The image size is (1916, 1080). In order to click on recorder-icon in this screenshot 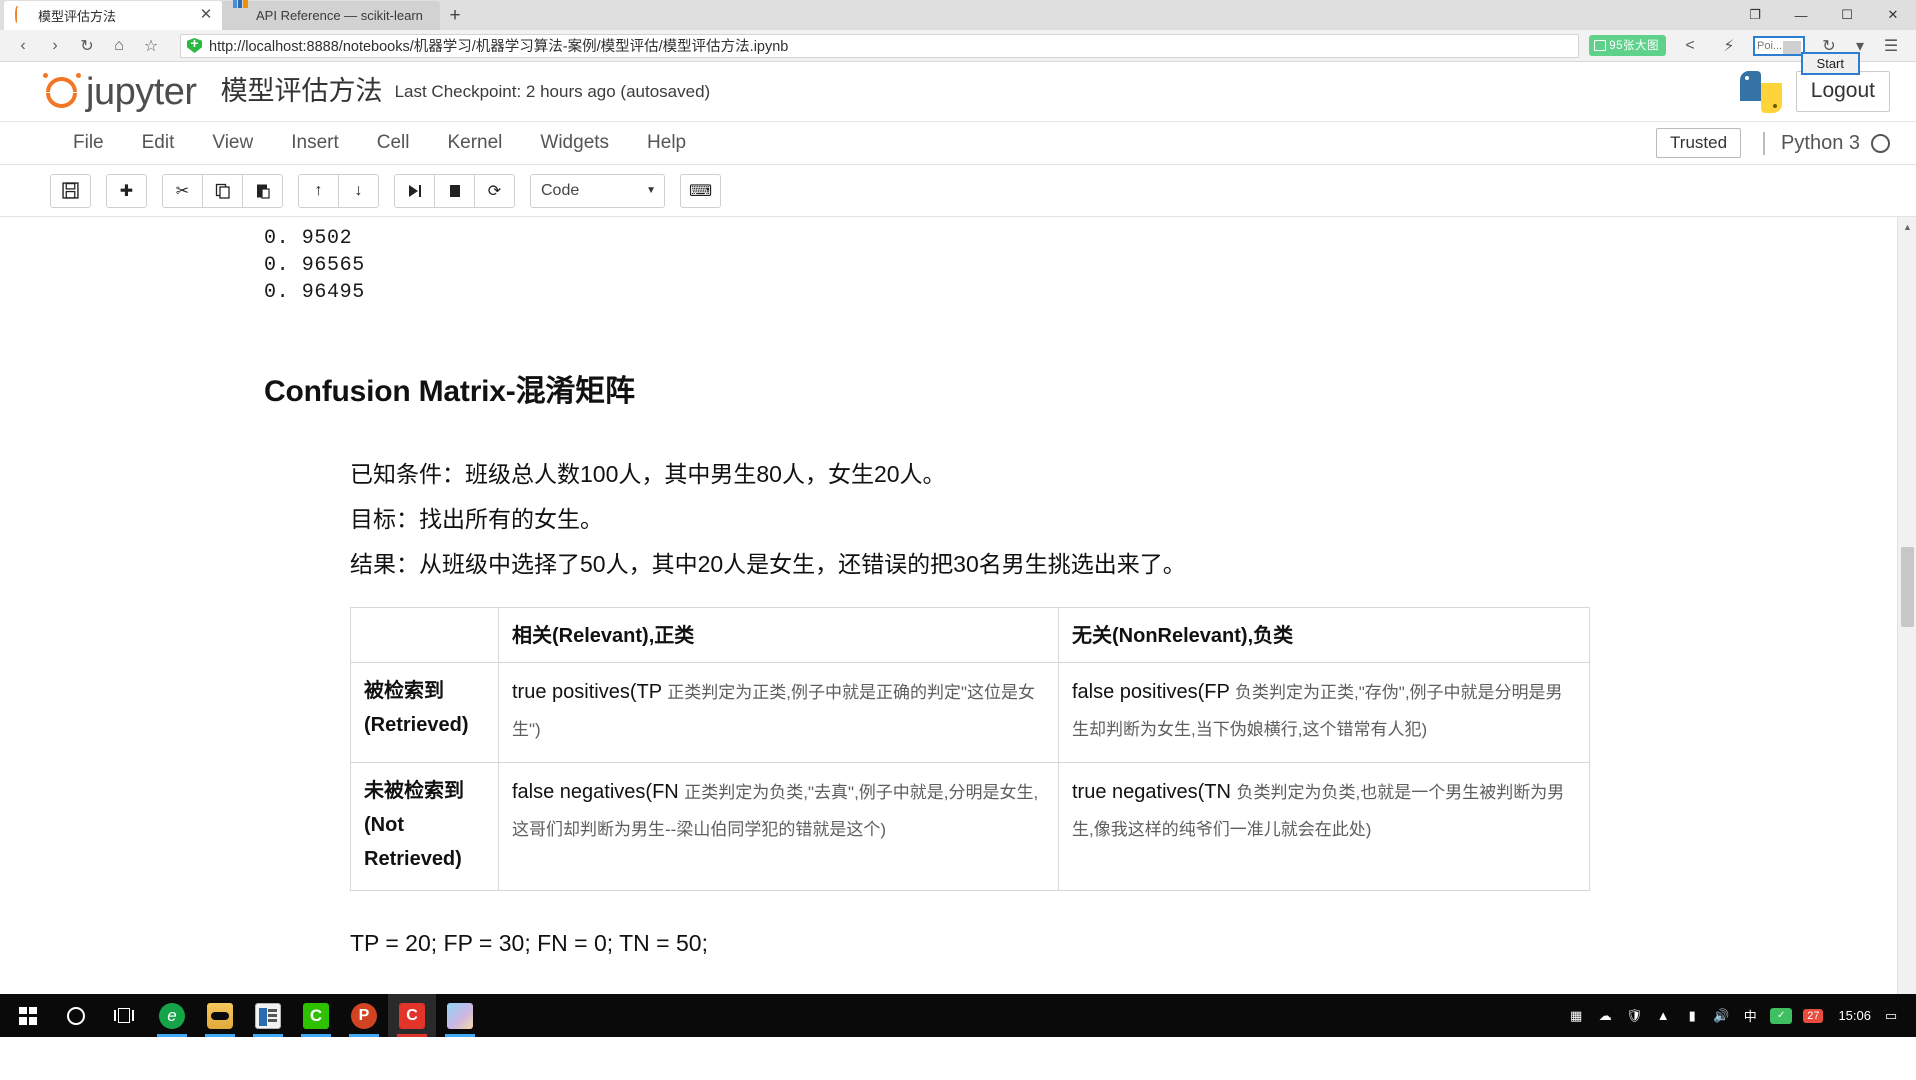, I will do `click(412, 1015)`.